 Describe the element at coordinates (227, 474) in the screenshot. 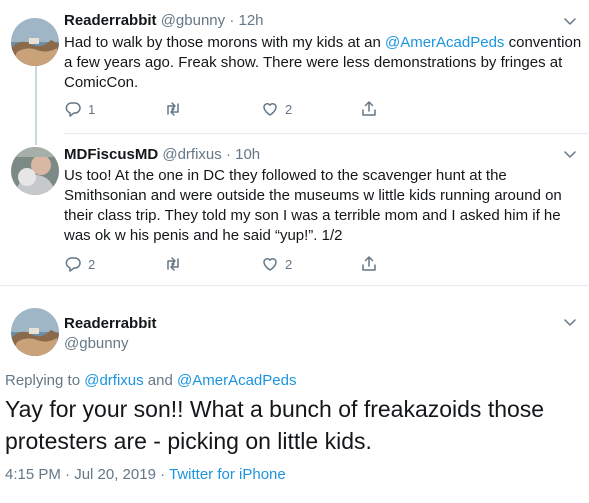

I see `source-link: Twitter for iPhone` at that location.